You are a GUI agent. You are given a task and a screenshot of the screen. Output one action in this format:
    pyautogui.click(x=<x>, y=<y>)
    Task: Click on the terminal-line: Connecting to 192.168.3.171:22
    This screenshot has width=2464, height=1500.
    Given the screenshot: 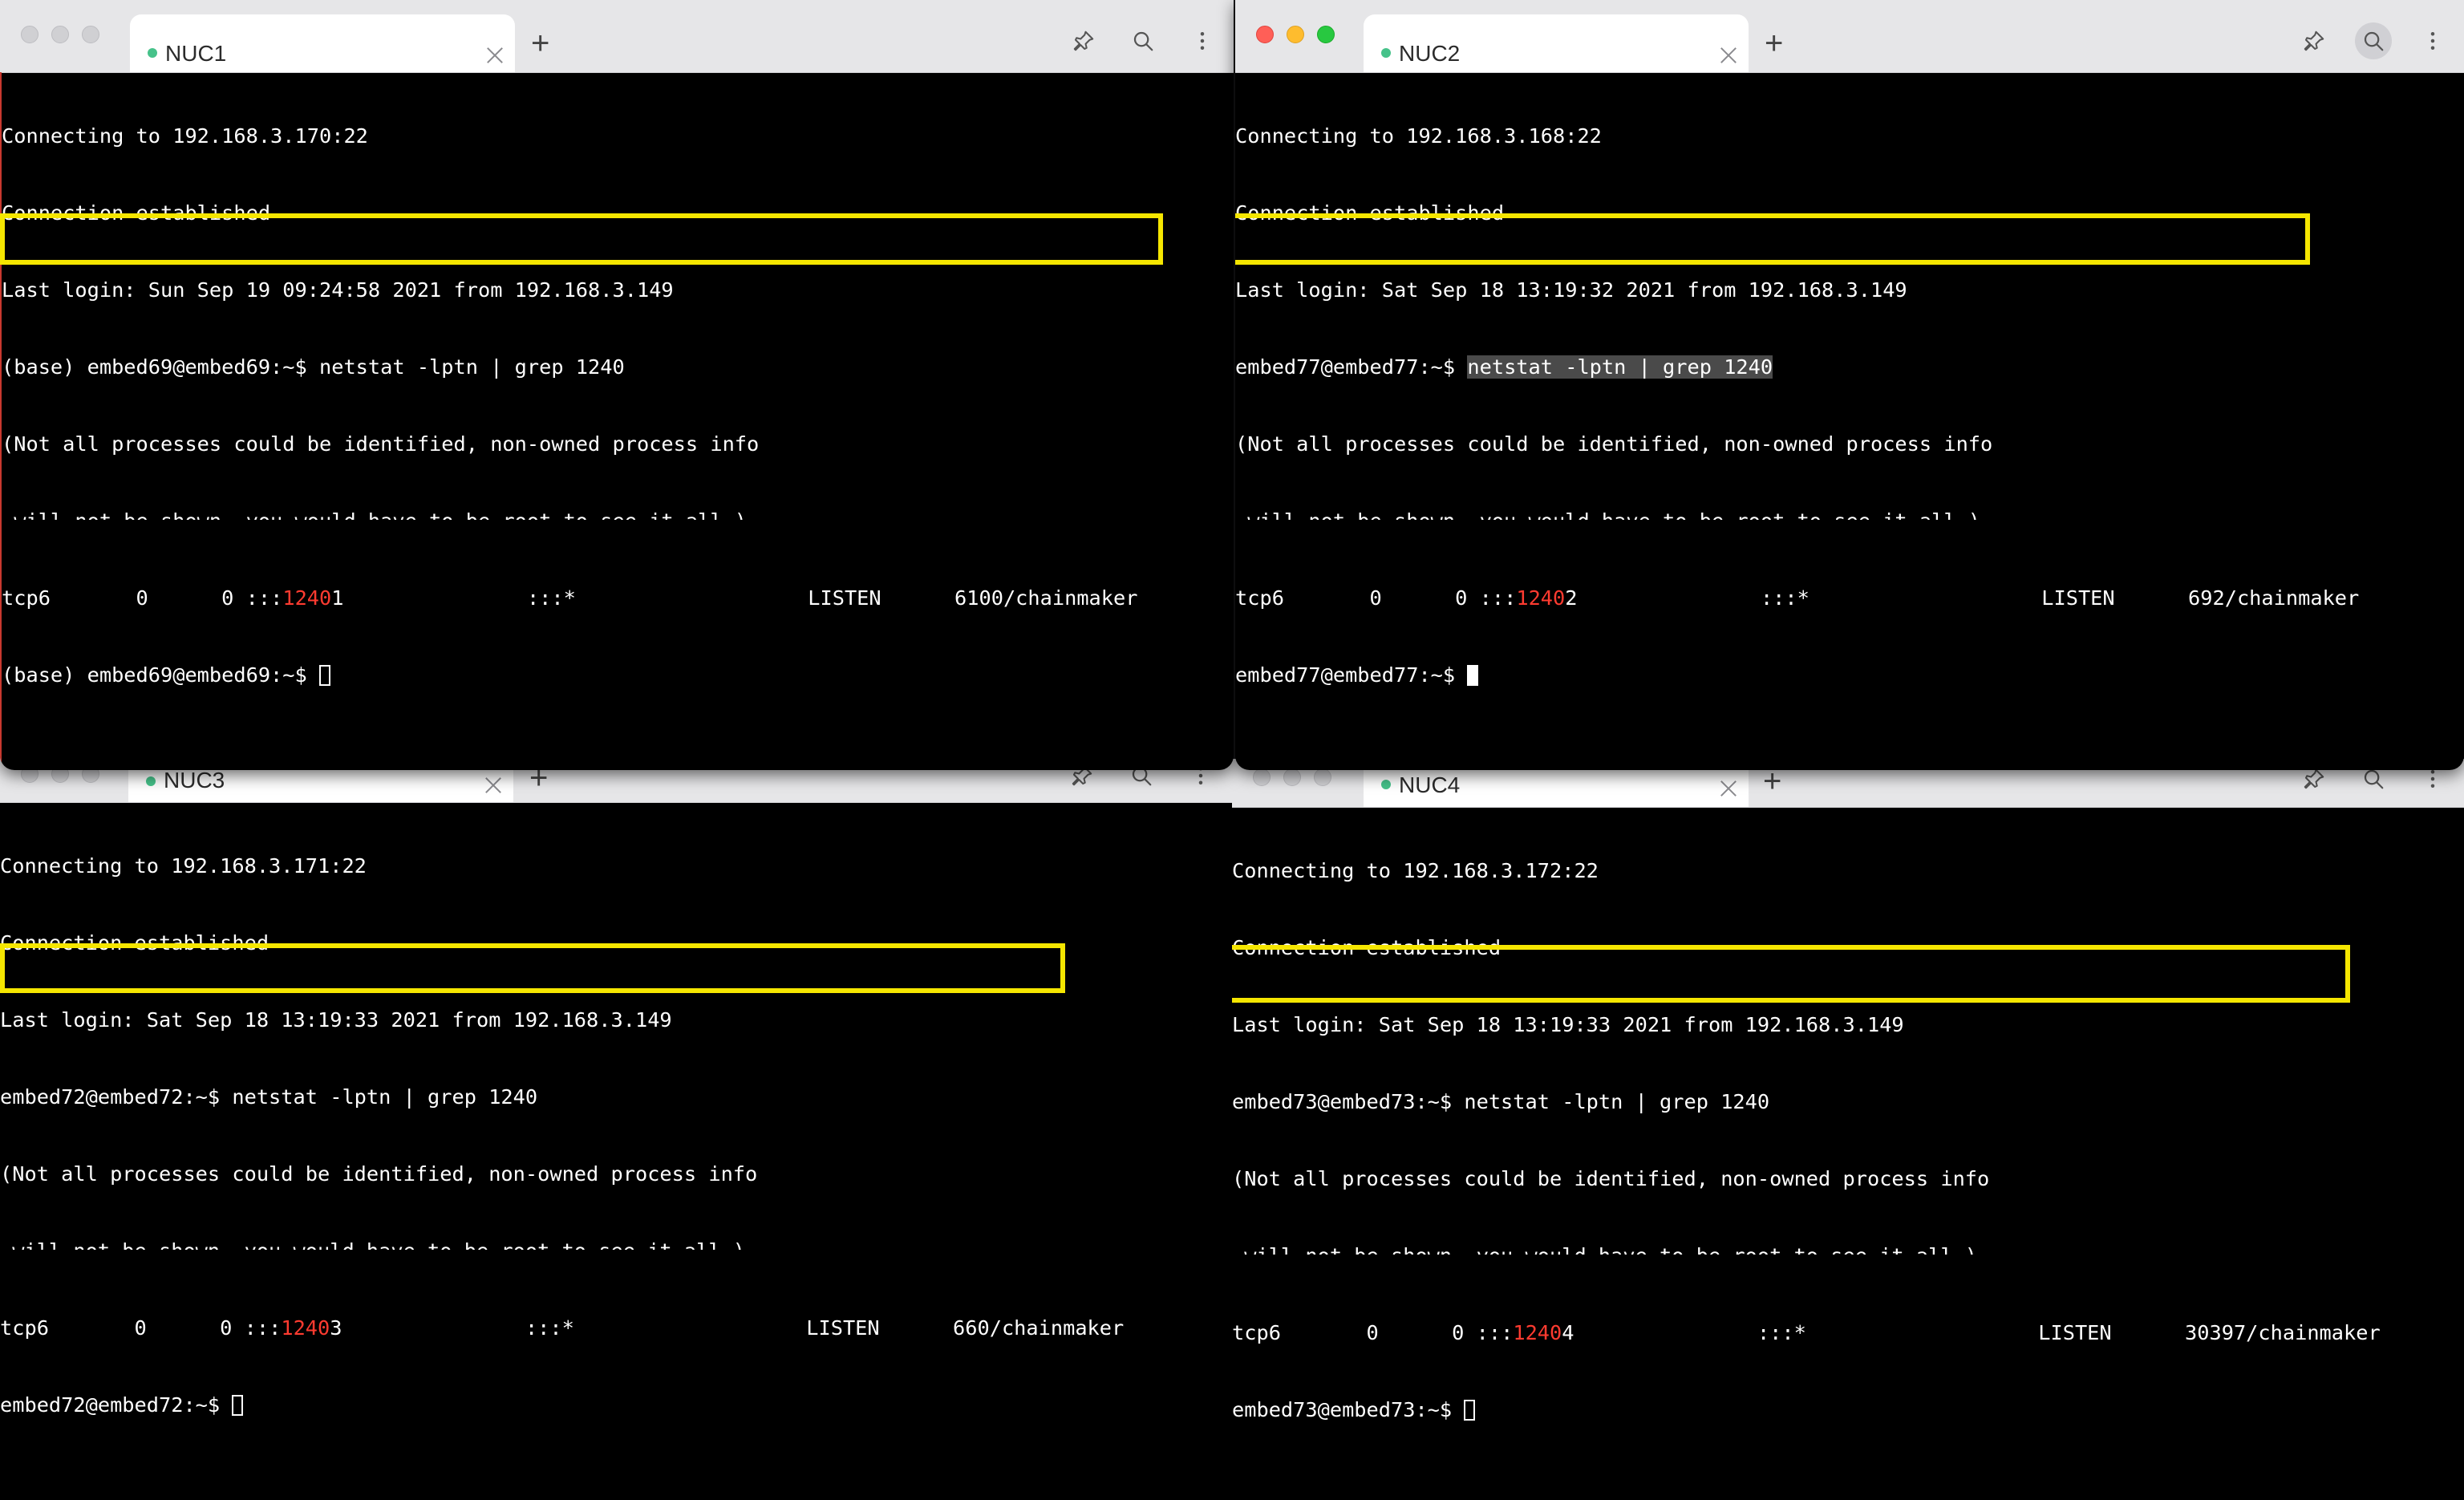 What is the action you would take?
    pyautogui.click(x=183, y=866)
    